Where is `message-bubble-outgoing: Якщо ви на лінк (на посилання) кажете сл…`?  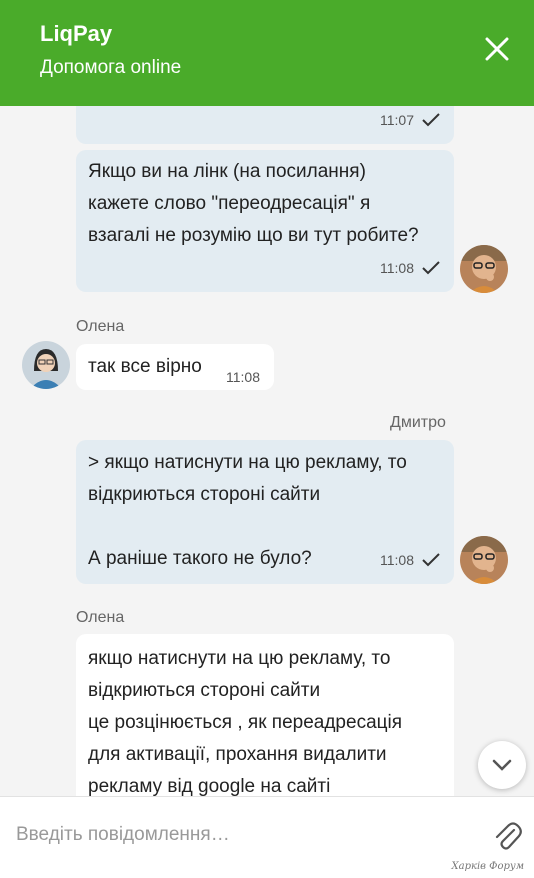
message-bubble-outgoing: Якщо ви на лінк (на посилання) кажете сл… is located at coordinates (265, 221).